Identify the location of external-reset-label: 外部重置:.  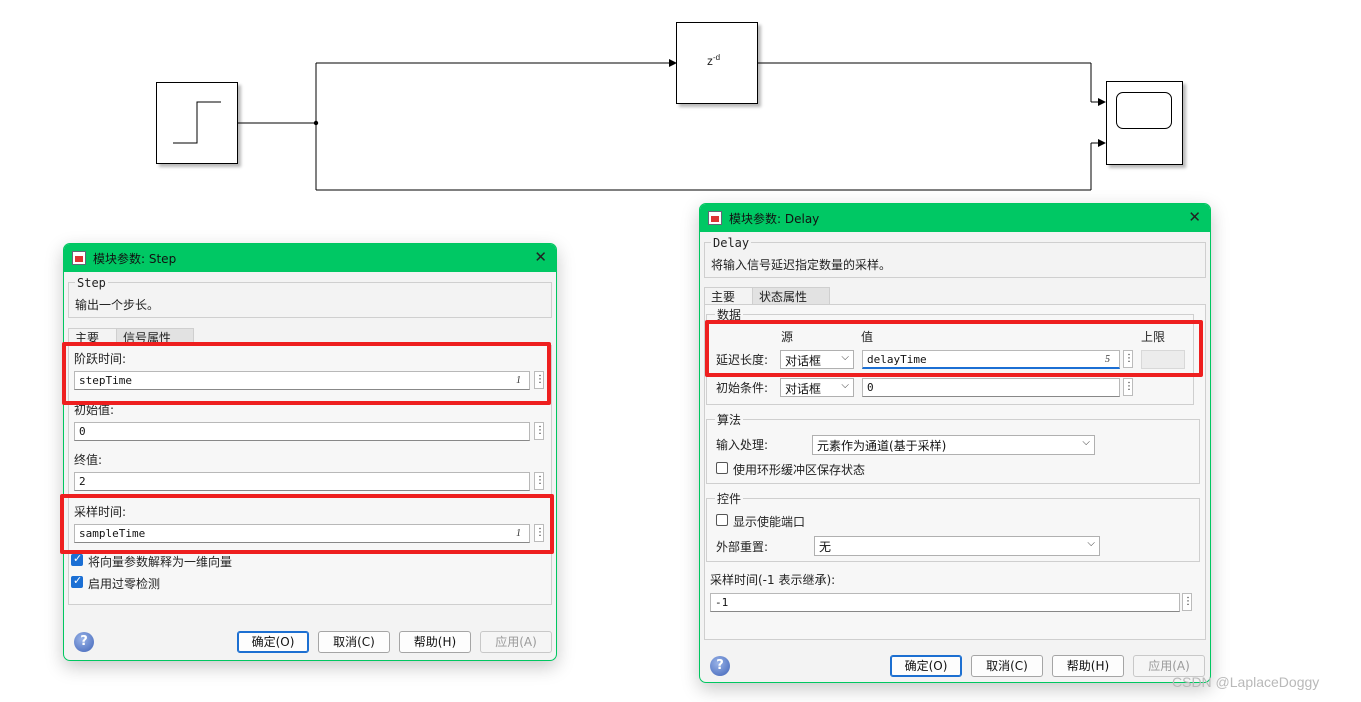
(742, 547).